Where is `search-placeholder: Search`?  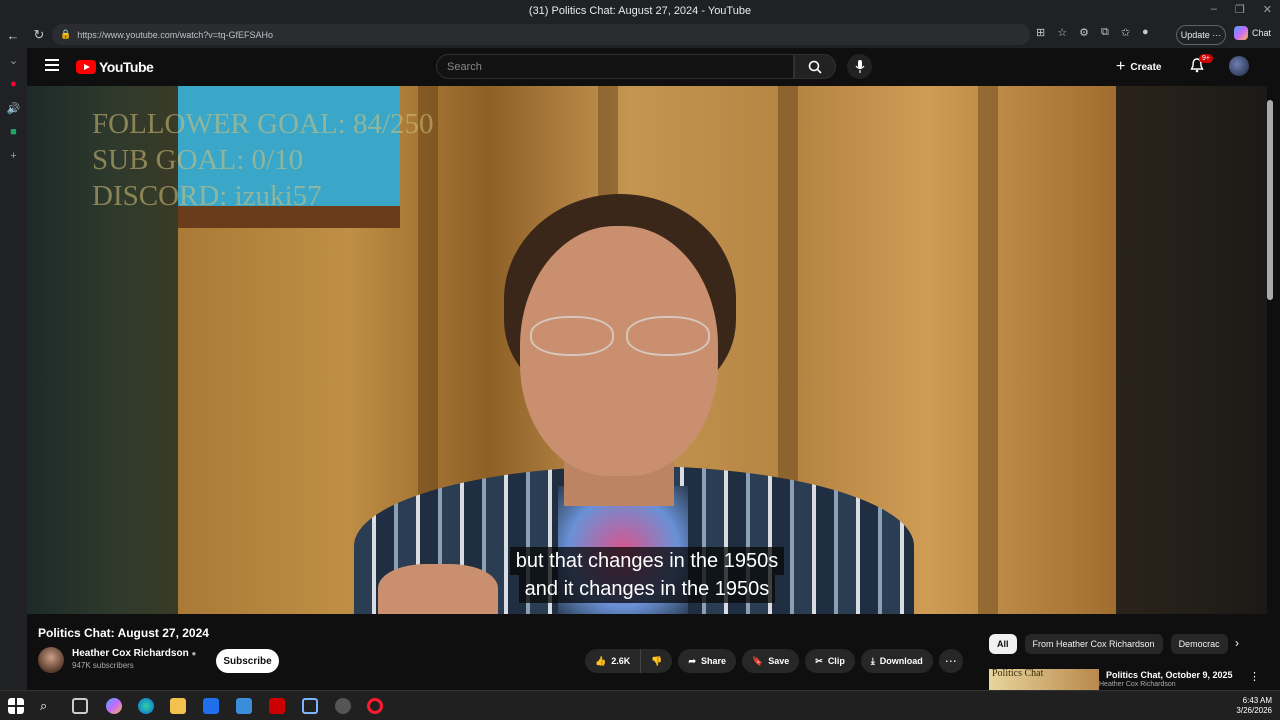 search-placeholder: Search is located at coordinates (464, 66).